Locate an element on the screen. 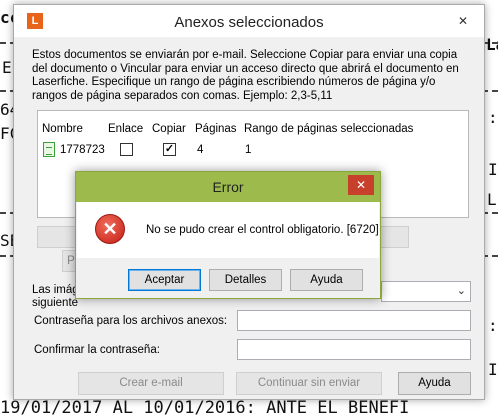 The image size is (498, 417). details-button: Detalles is located at coordinates (245, 280).